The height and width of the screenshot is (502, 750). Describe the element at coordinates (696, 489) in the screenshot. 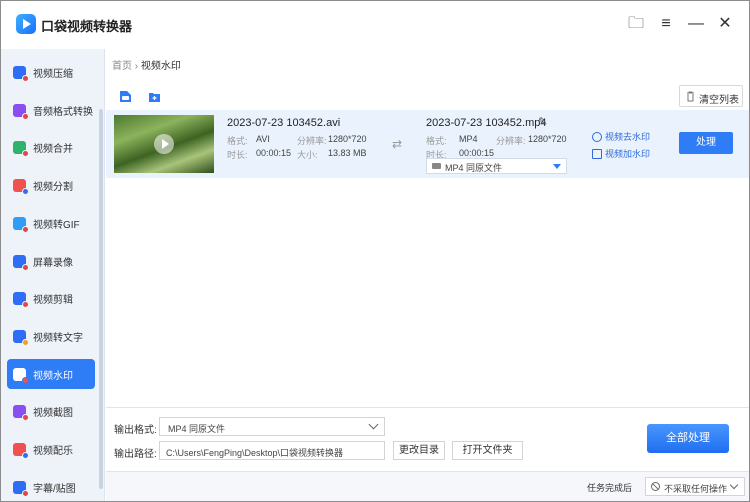

I see `after-completion-value: 不采取任何操作` at that location.